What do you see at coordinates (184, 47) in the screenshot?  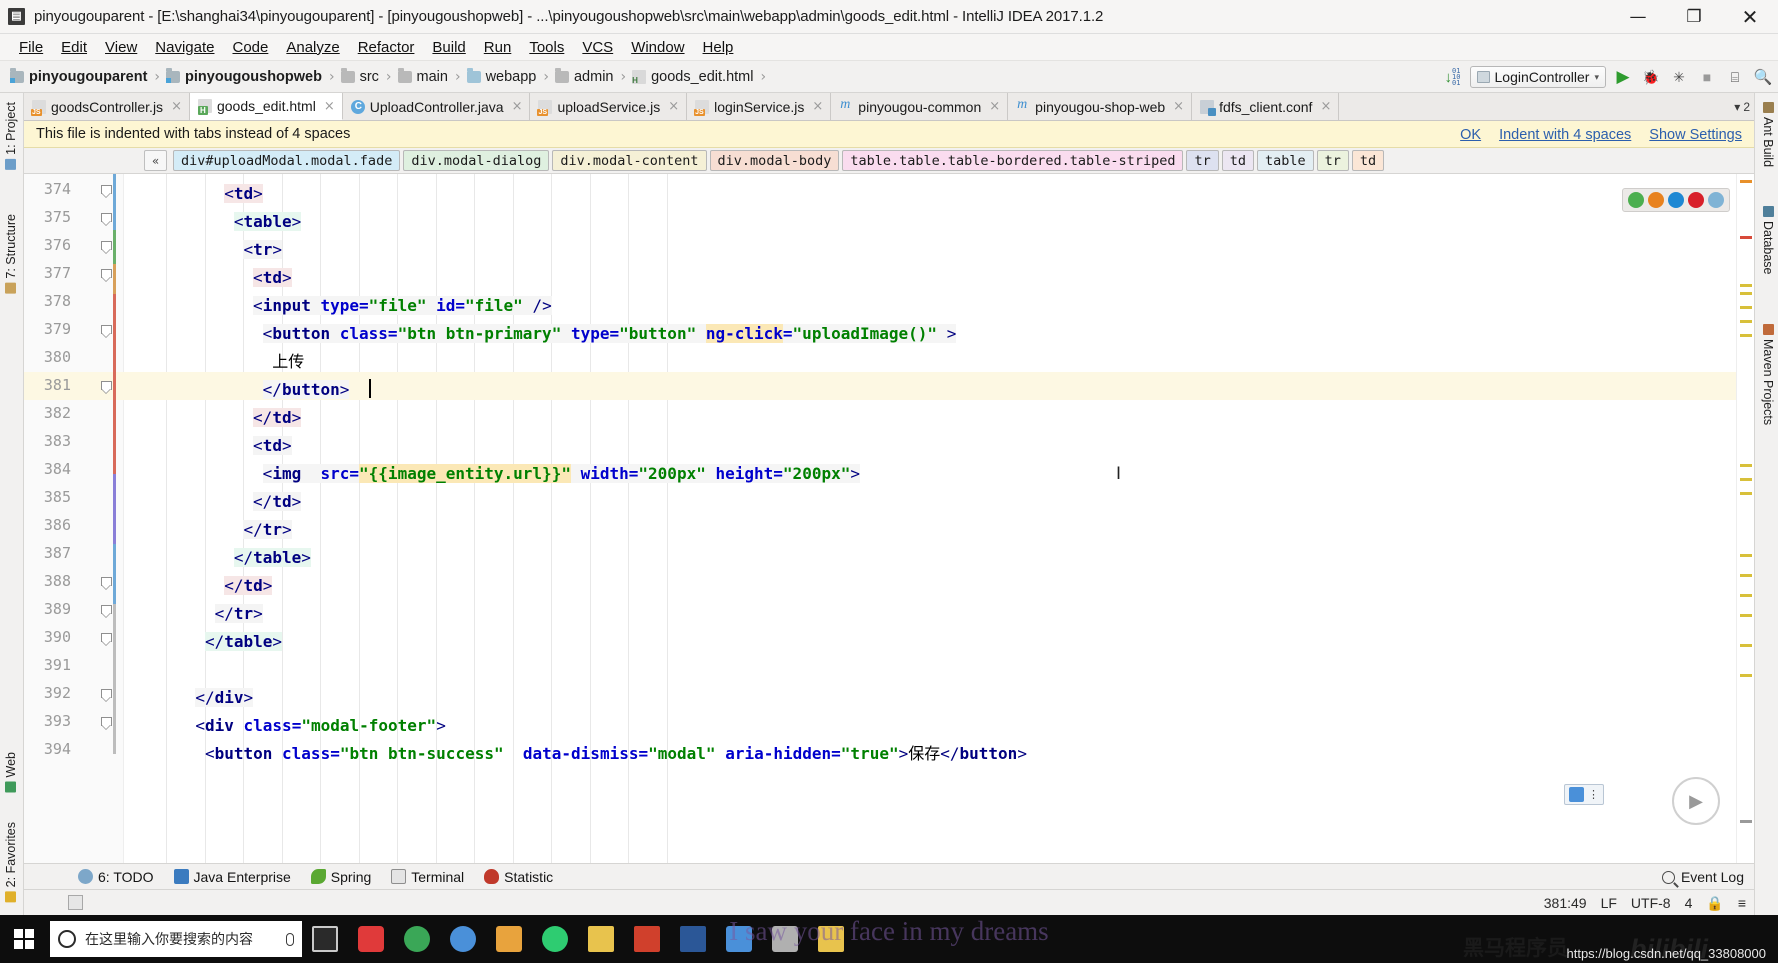 I see `menu-navigate: Navigate` at bounding box center [184, 47].